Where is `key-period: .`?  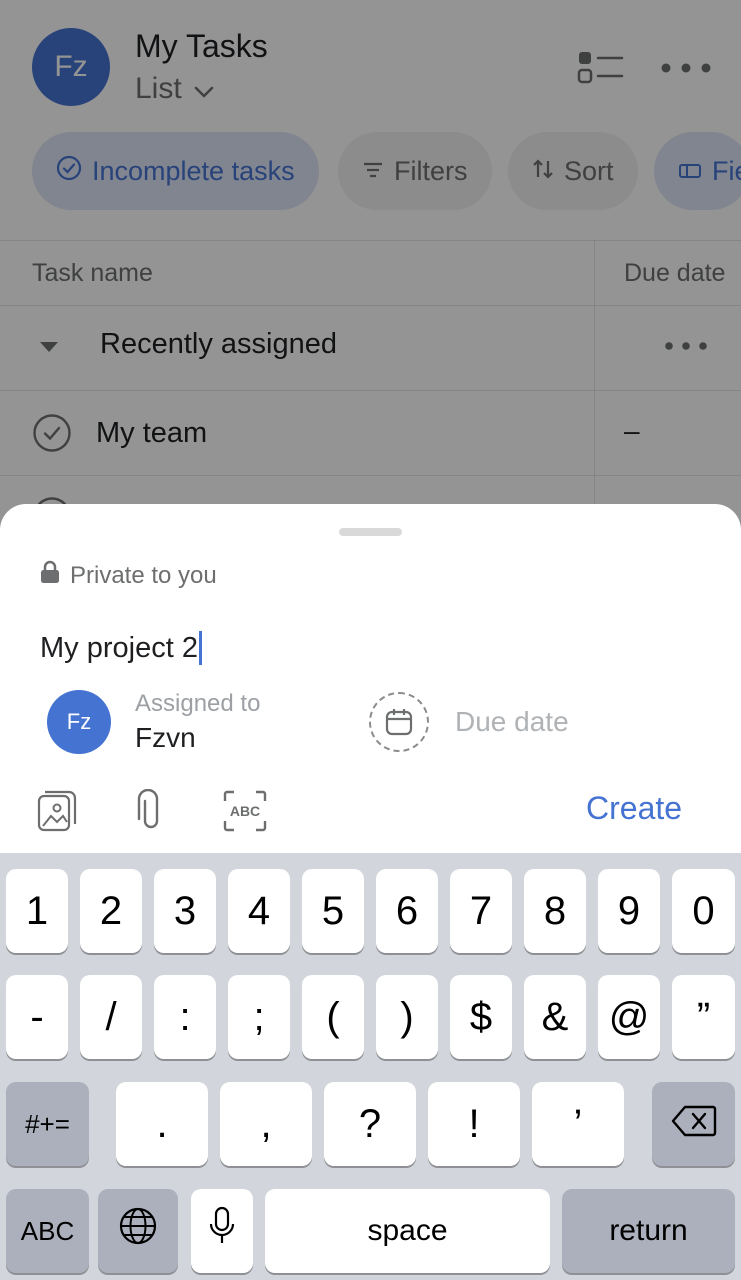 key-period: . is located at coordinates (162, 1124).